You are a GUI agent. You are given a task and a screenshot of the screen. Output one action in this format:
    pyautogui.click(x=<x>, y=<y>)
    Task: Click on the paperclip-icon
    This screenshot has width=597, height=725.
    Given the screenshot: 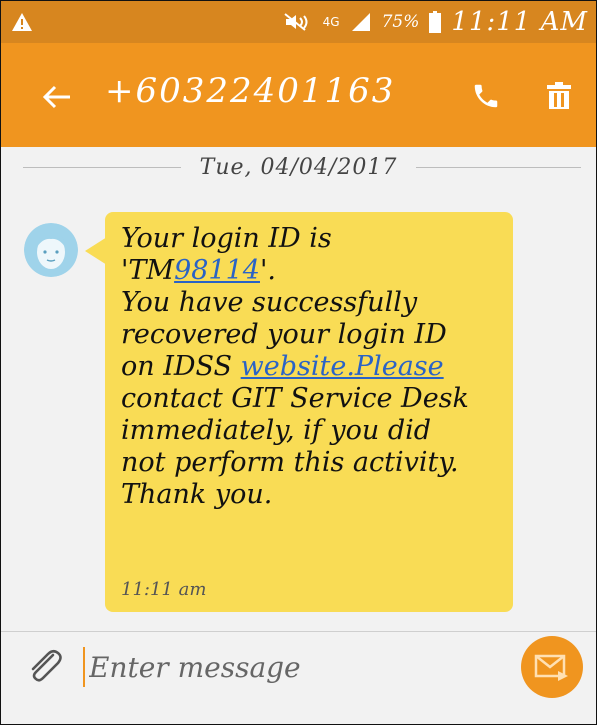 What is the action you would take?
    pyautogui.click(x=46, y=665)
    